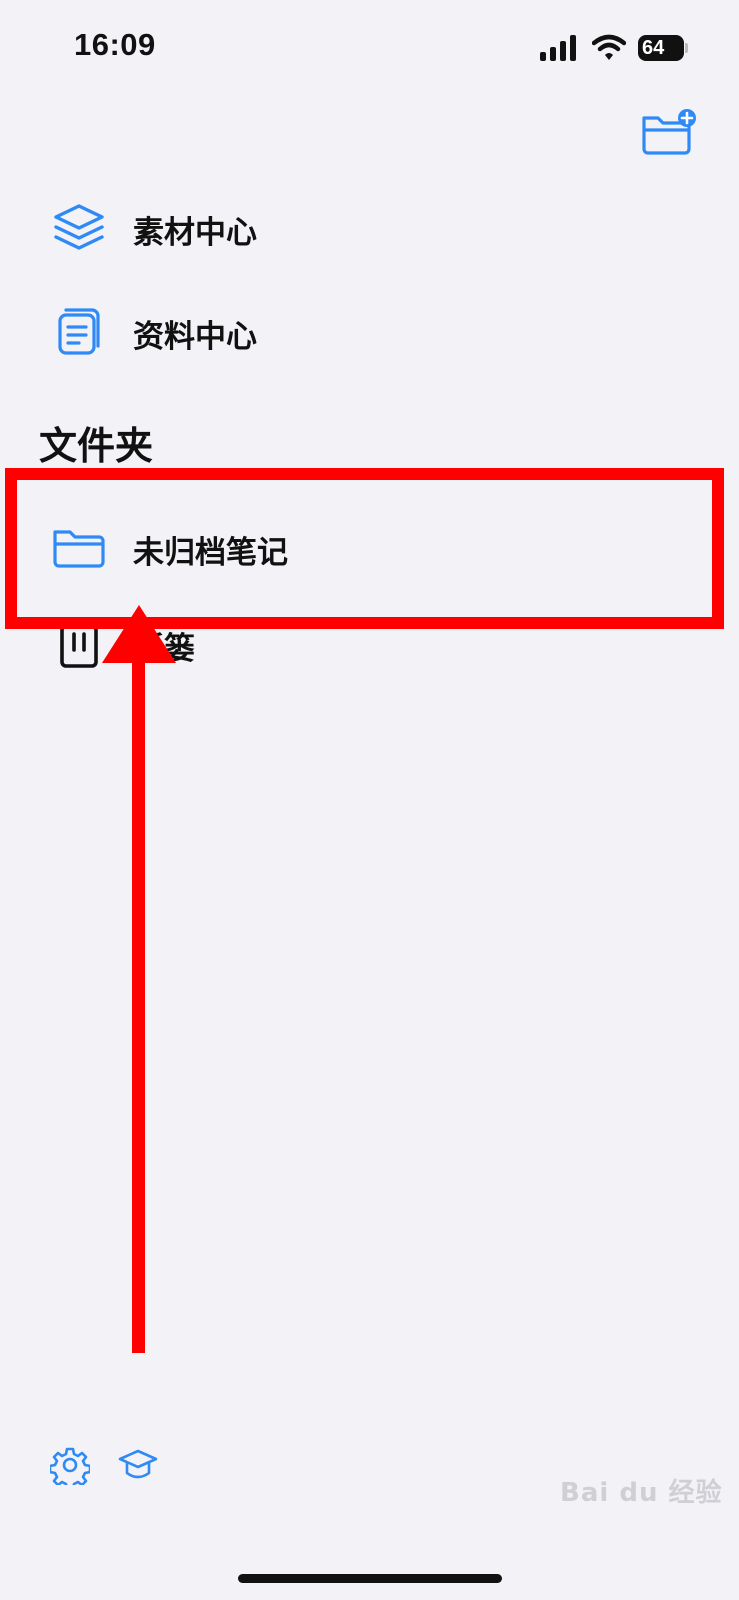 The width and height of the screenshot is (739, 1600). Describe the element at coordinates (661, 48) in the screenshot. I see `battery-indicator: 64` at that location.